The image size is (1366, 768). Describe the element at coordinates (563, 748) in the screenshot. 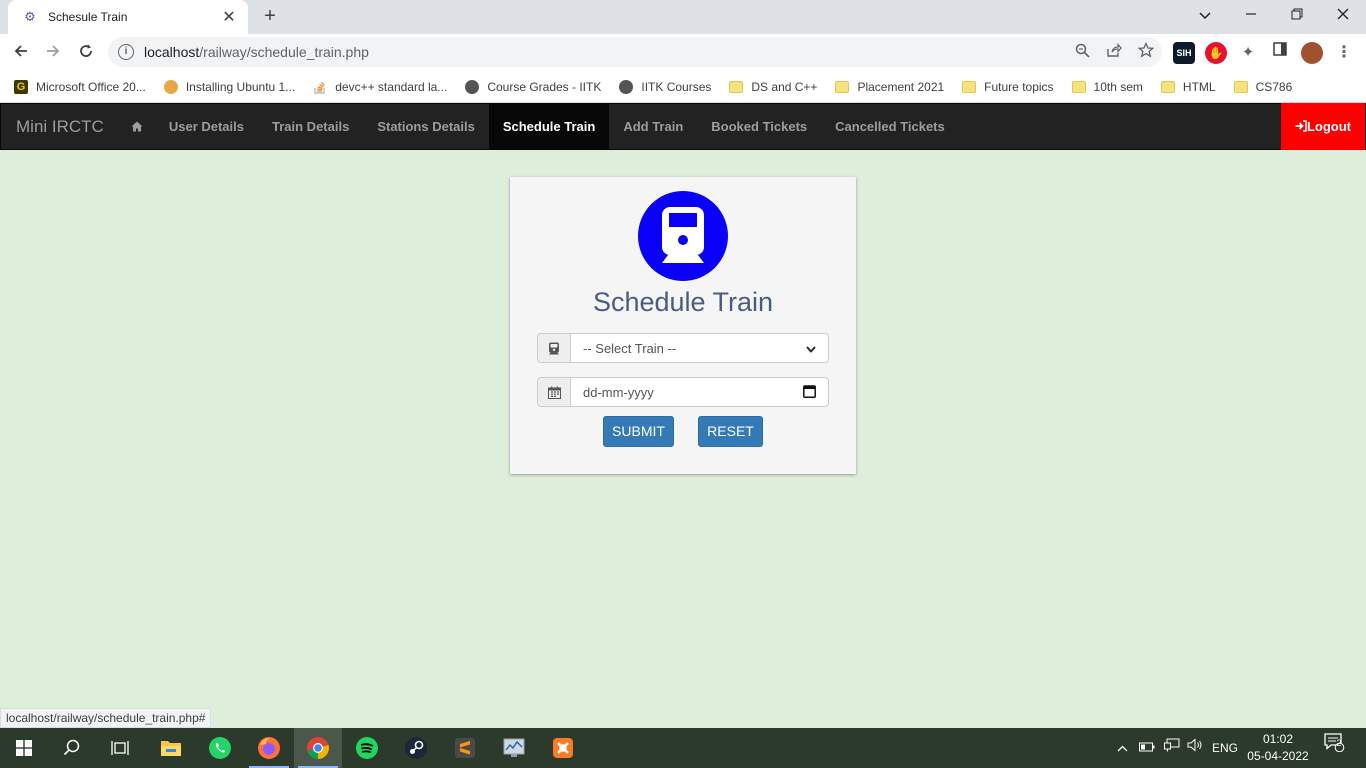

I see `xampp-icon` at that location.